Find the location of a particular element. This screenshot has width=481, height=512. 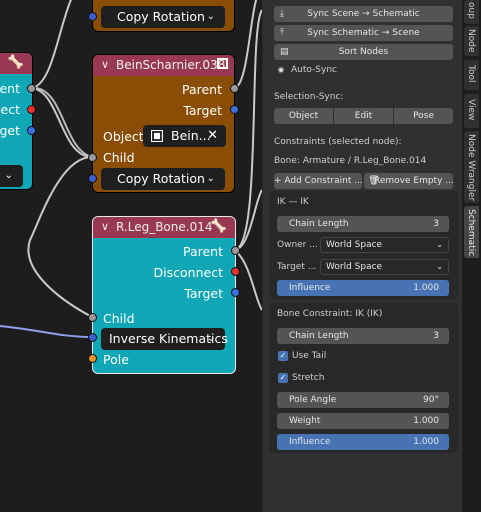

top-node-action-label: Copy Rotation is located at coordinates (161, 16).